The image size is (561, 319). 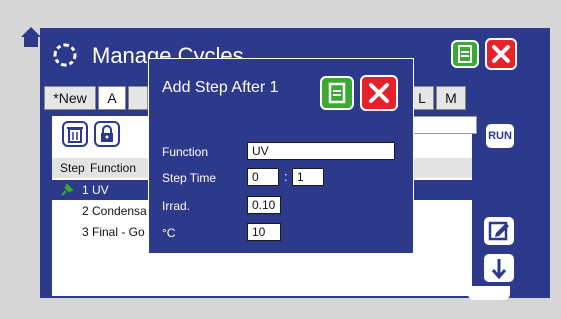 What do you see at coordinates (67, 190) in the screenshot?
I see `pin-icon` at bounding box center [67, 190].